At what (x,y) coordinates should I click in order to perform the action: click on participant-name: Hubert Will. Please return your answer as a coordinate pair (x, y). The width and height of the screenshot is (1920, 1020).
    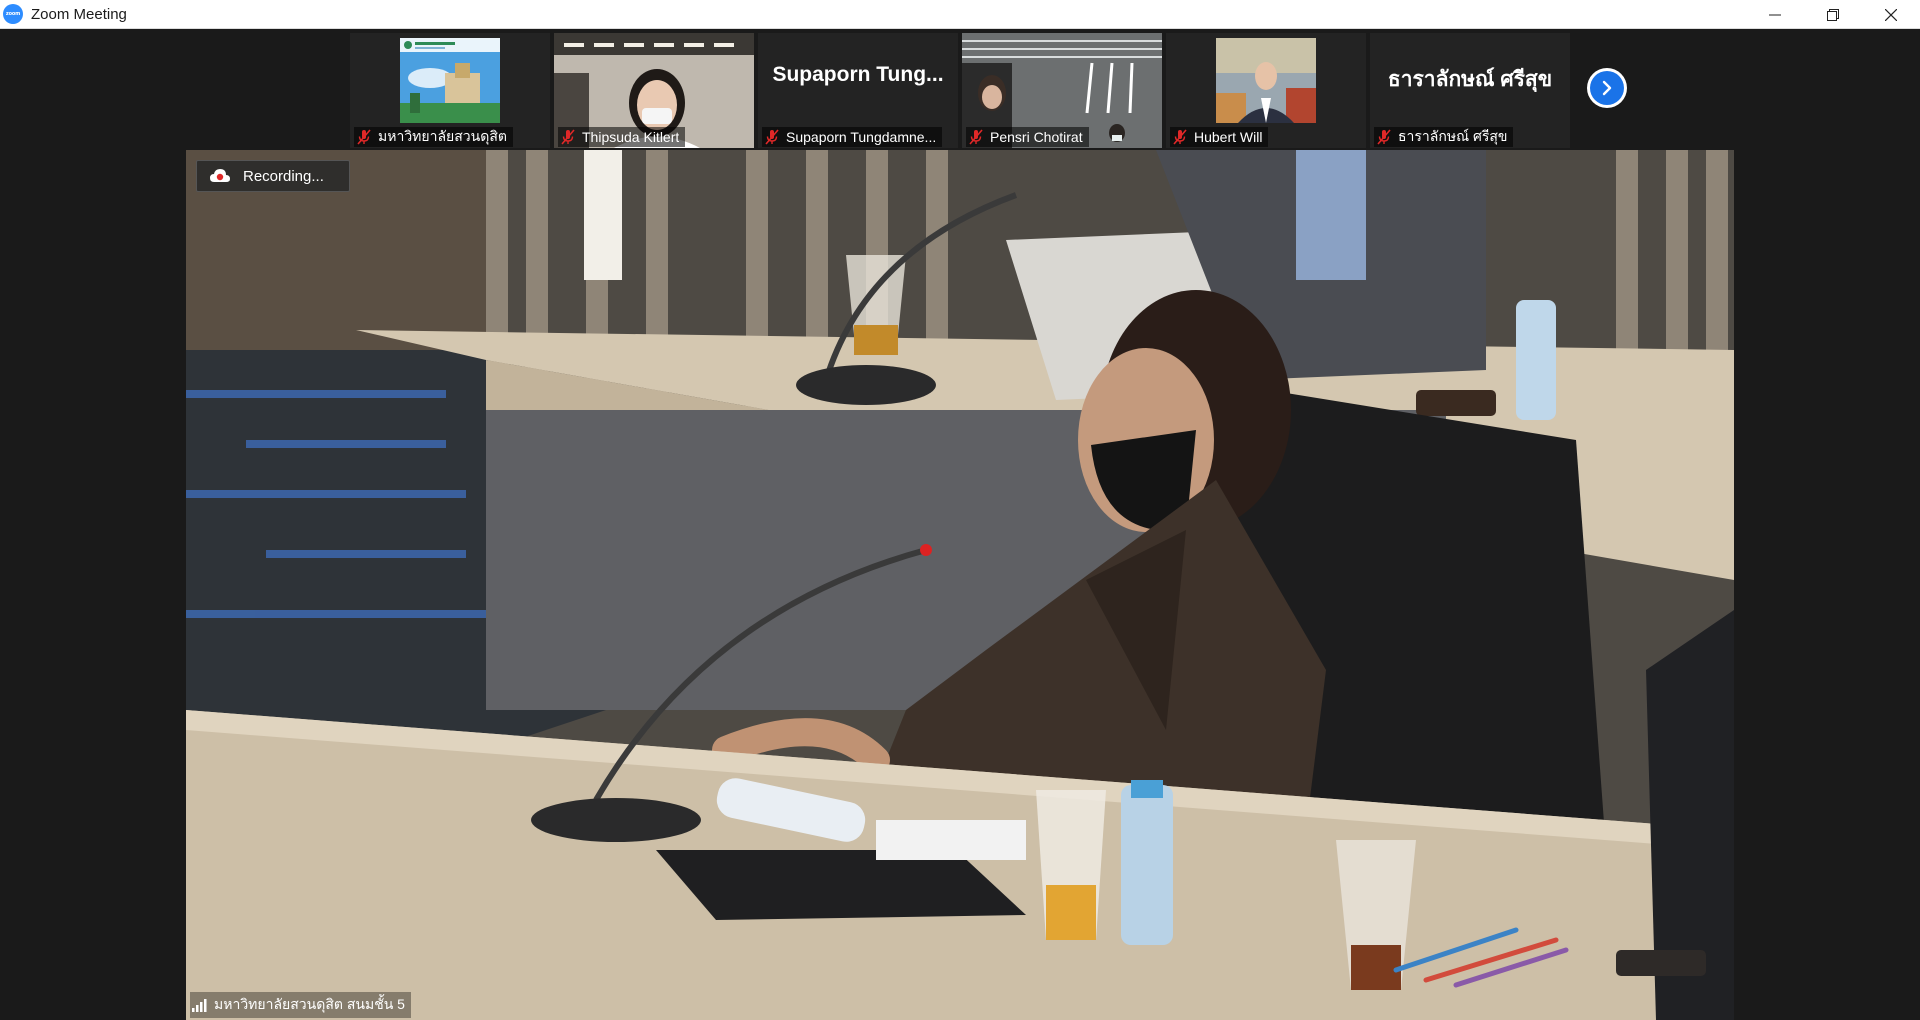
    Looking at the image, I should click on (1228, 137).